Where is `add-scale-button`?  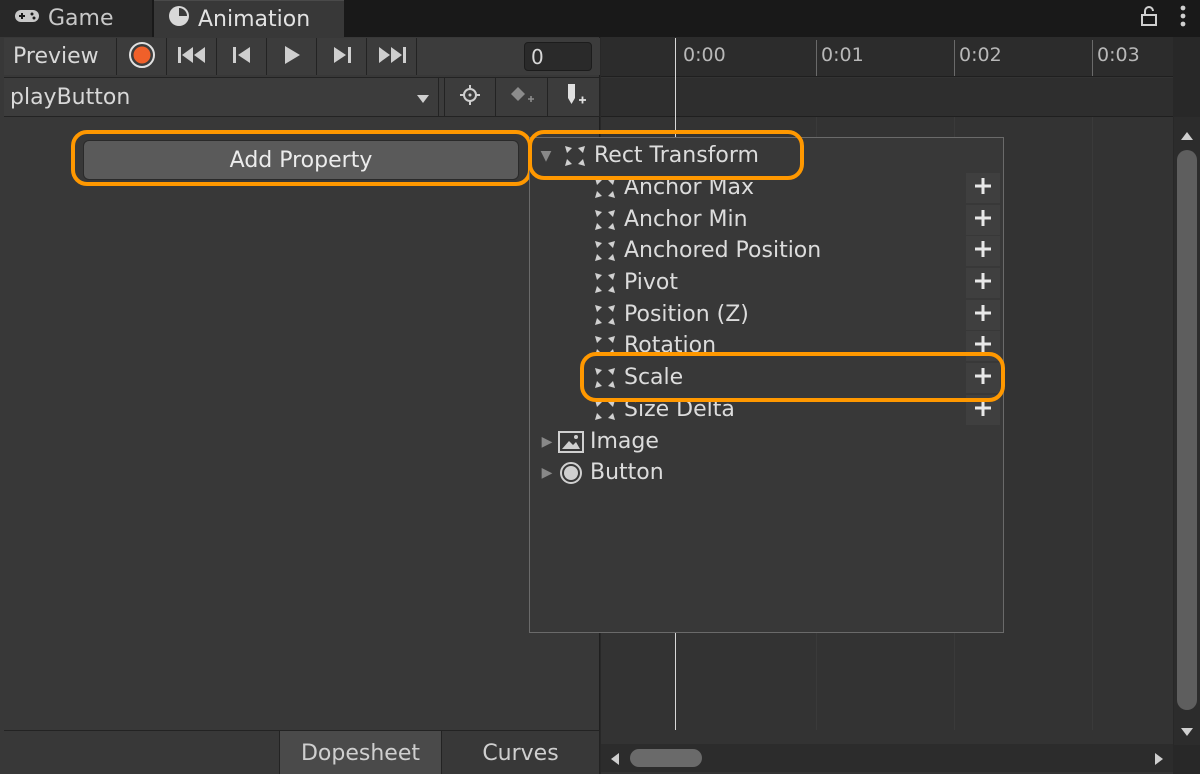 add-scale-button is located at coordinates (983, 378).